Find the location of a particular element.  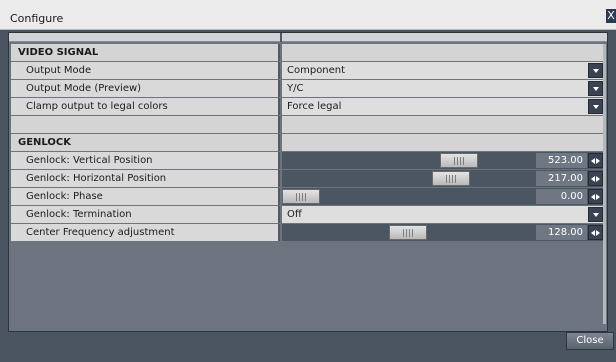

row-center-frequency: Center Frequency adjustment 128.00 is located at coordinates (307, 233).